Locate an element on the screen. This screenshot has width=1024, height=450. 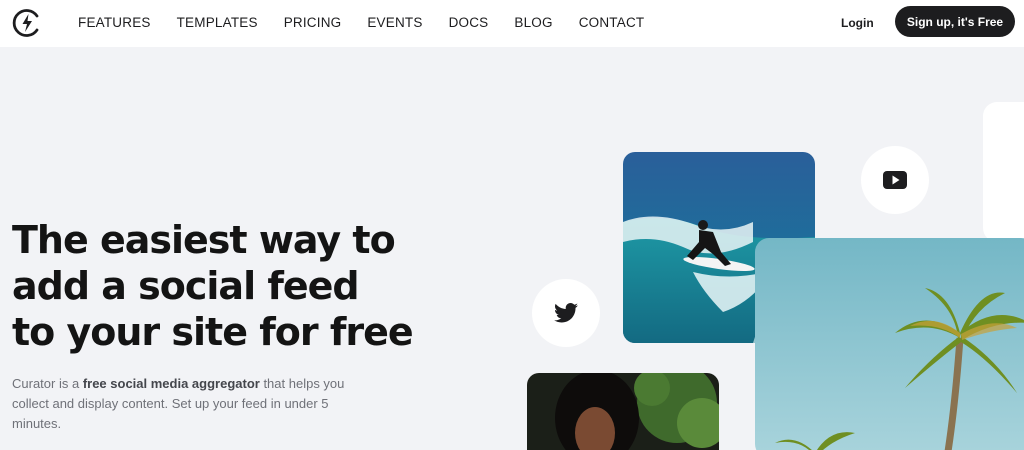
nav-contact: CONTACT is located at coordinates (612, 22).